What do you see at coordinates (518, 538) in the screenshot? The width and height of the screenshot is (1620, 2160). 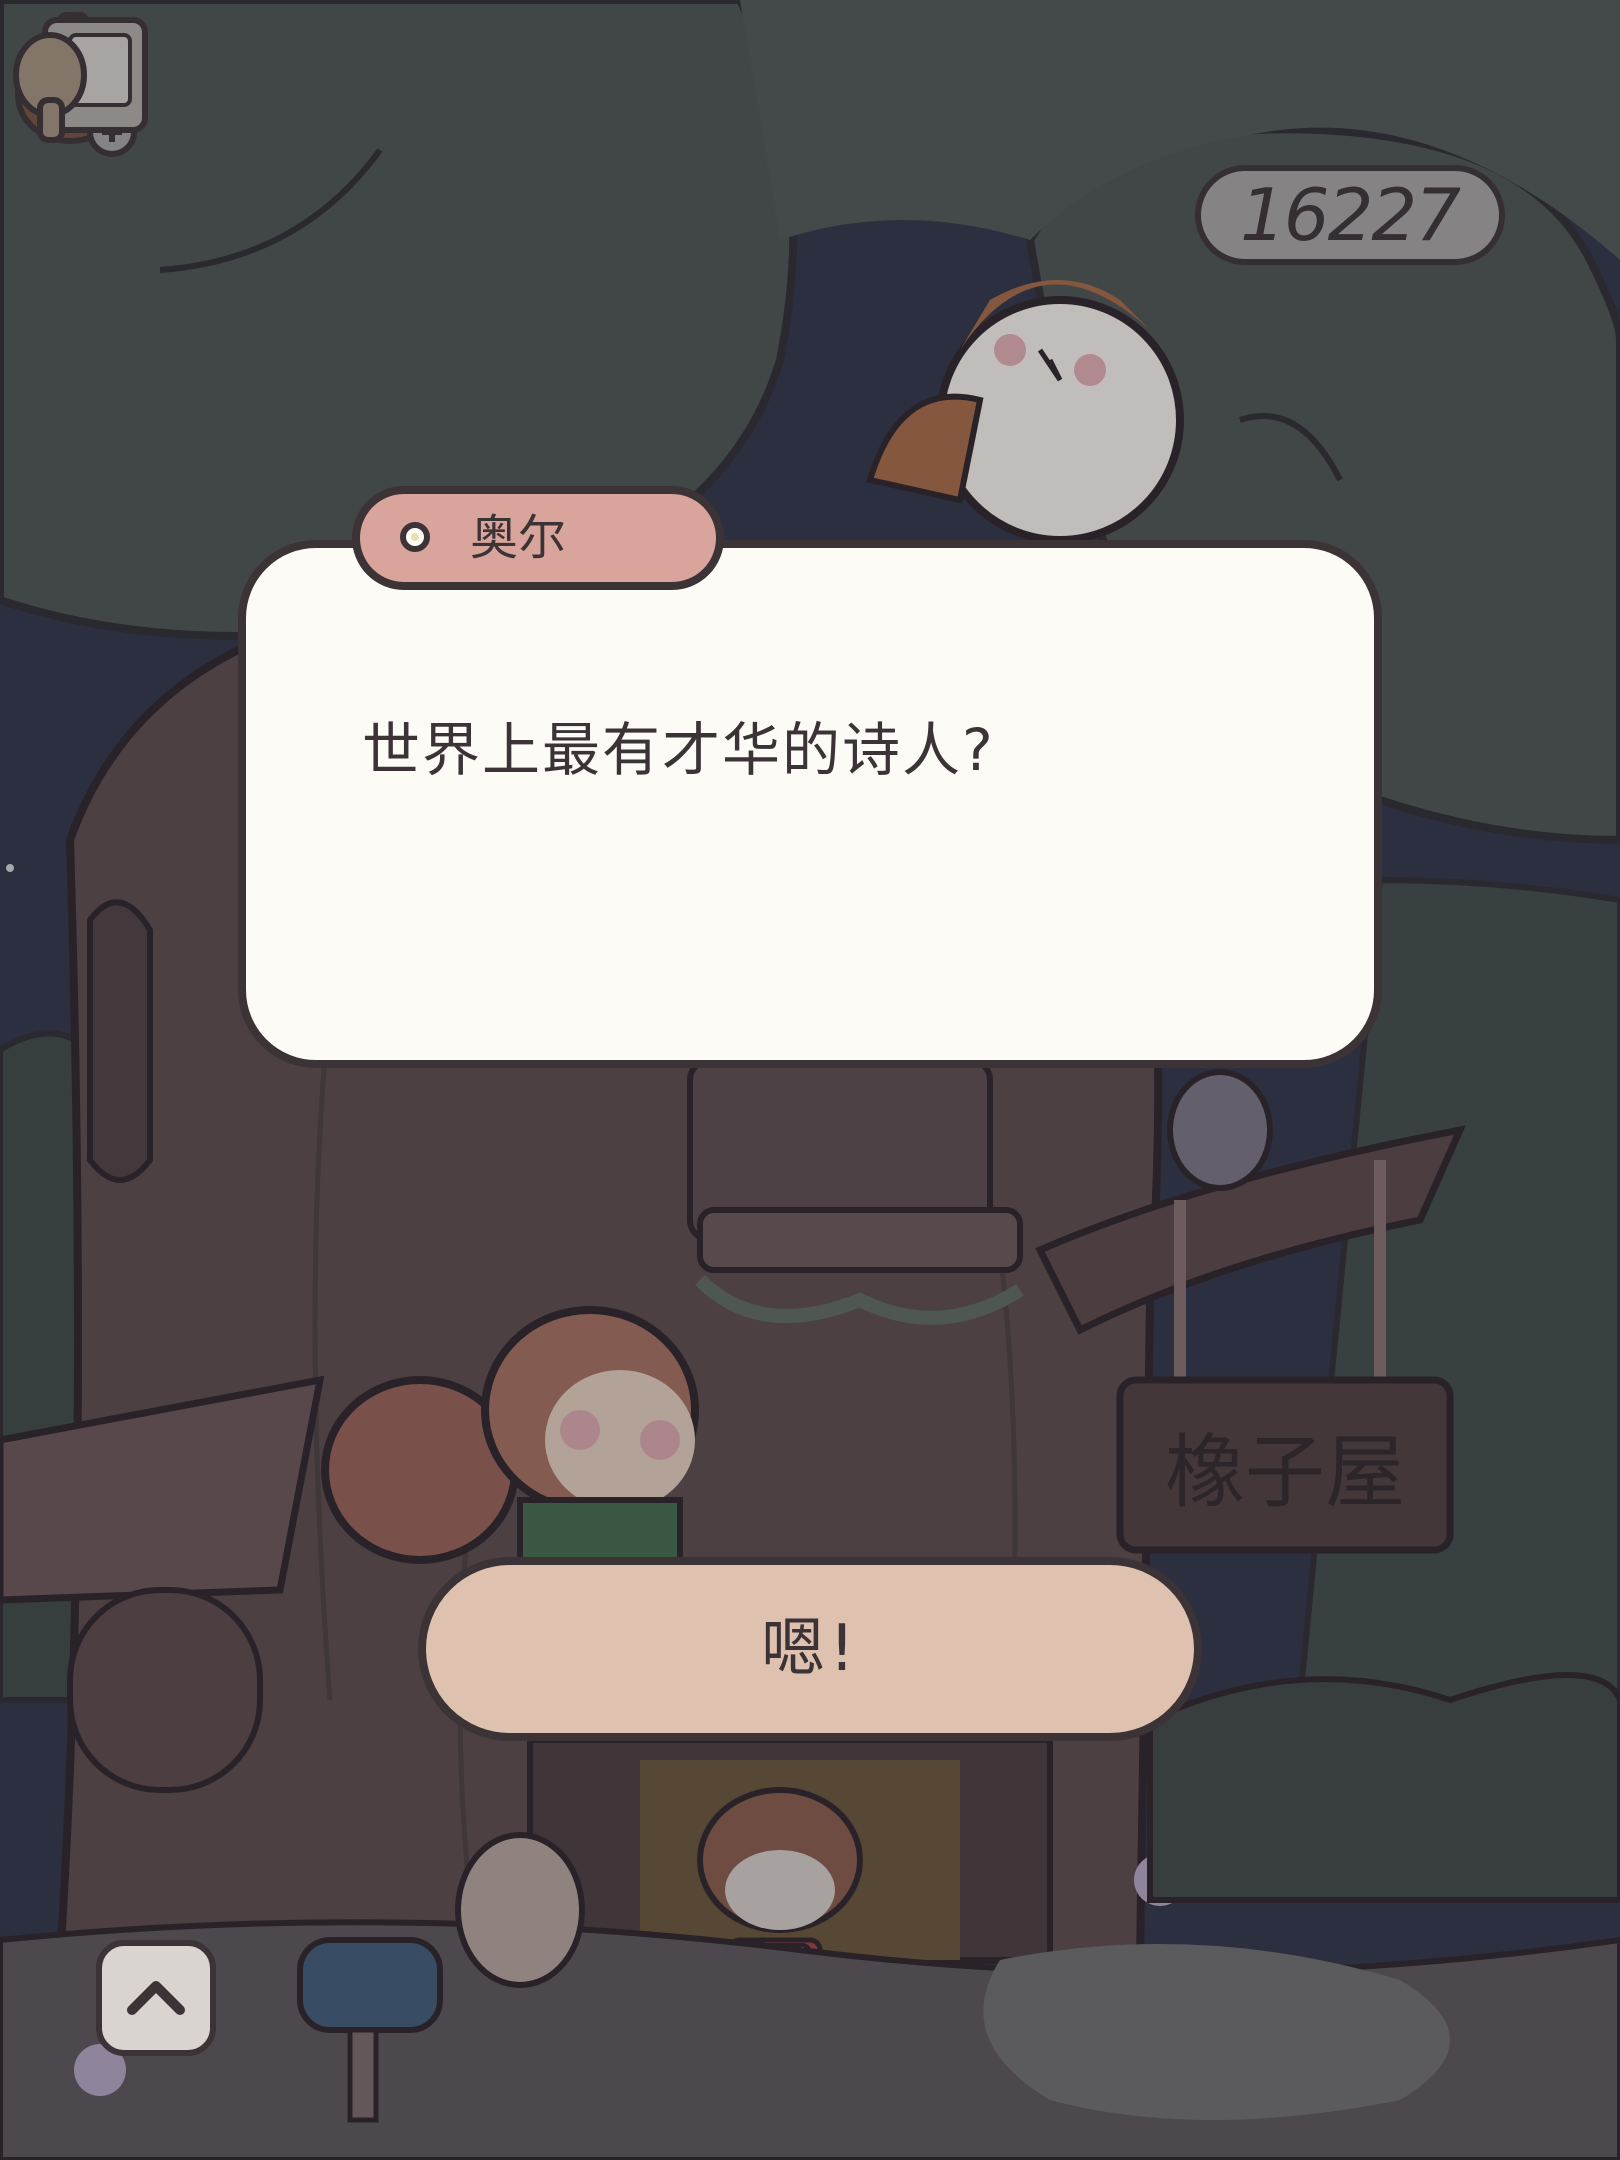 I see `speaker-name: 奥尔` at bounding box center [518, 538].